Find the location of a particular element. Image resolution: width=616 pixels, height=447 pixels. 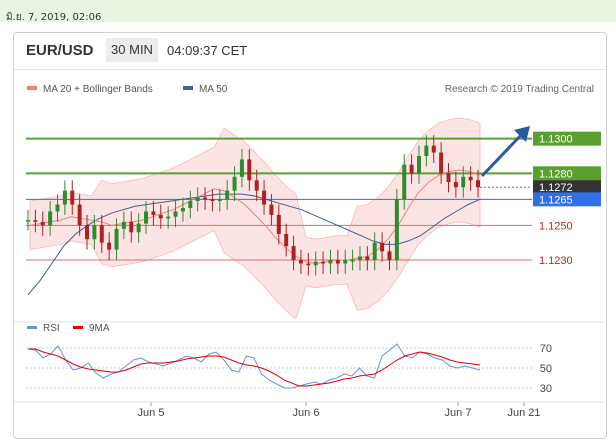

rsi-legend-label: RSI is located at coordinates (51, 328).